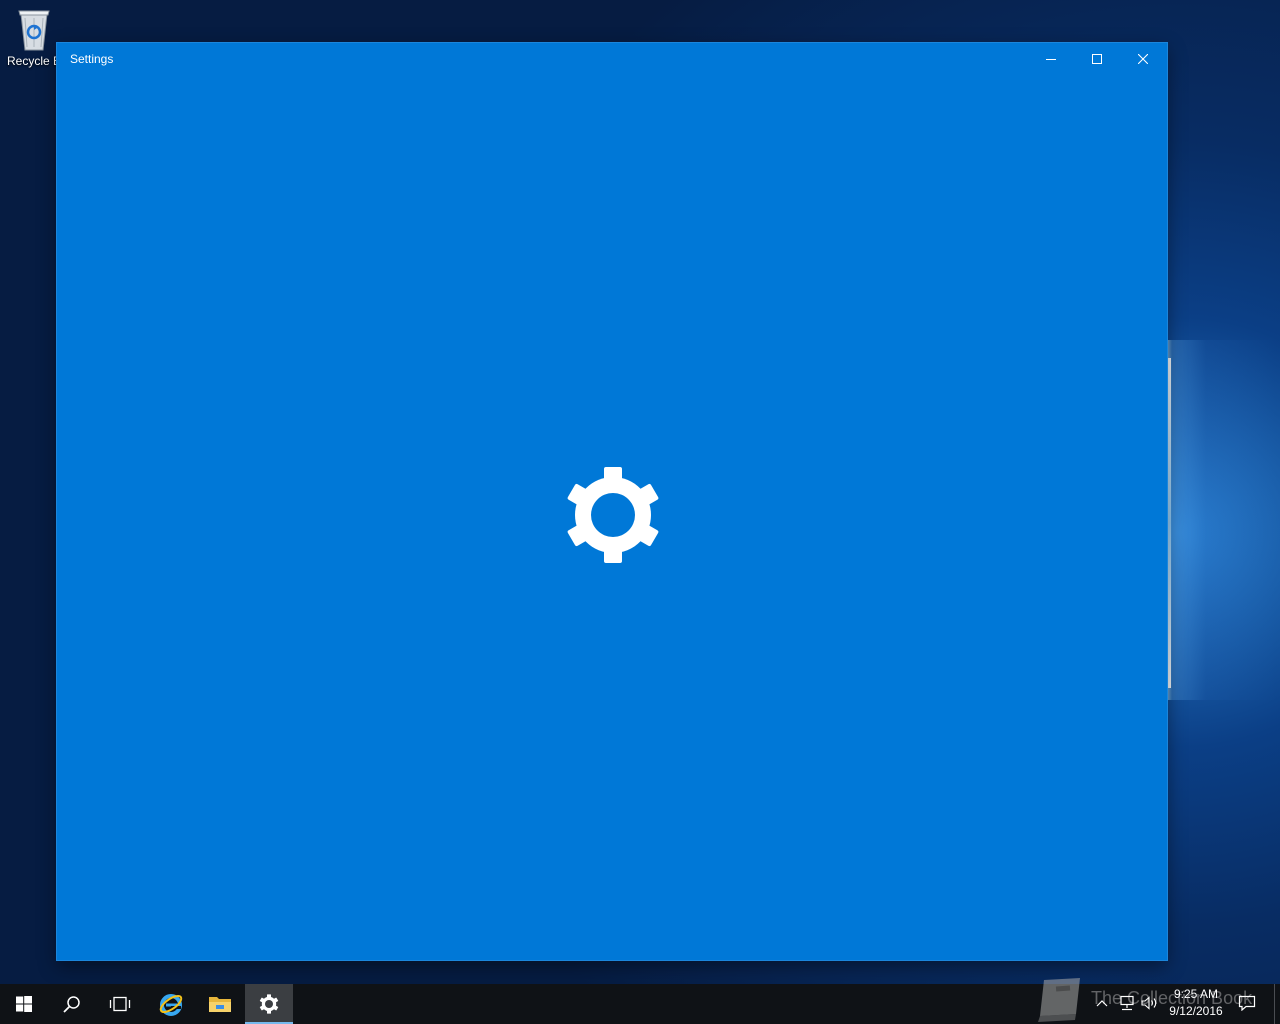 This screenshot has width=1280, height=1024. Describe the element at coordinates (1274, 1004) in the screenshot. I see `show-desktop-button` at that location.